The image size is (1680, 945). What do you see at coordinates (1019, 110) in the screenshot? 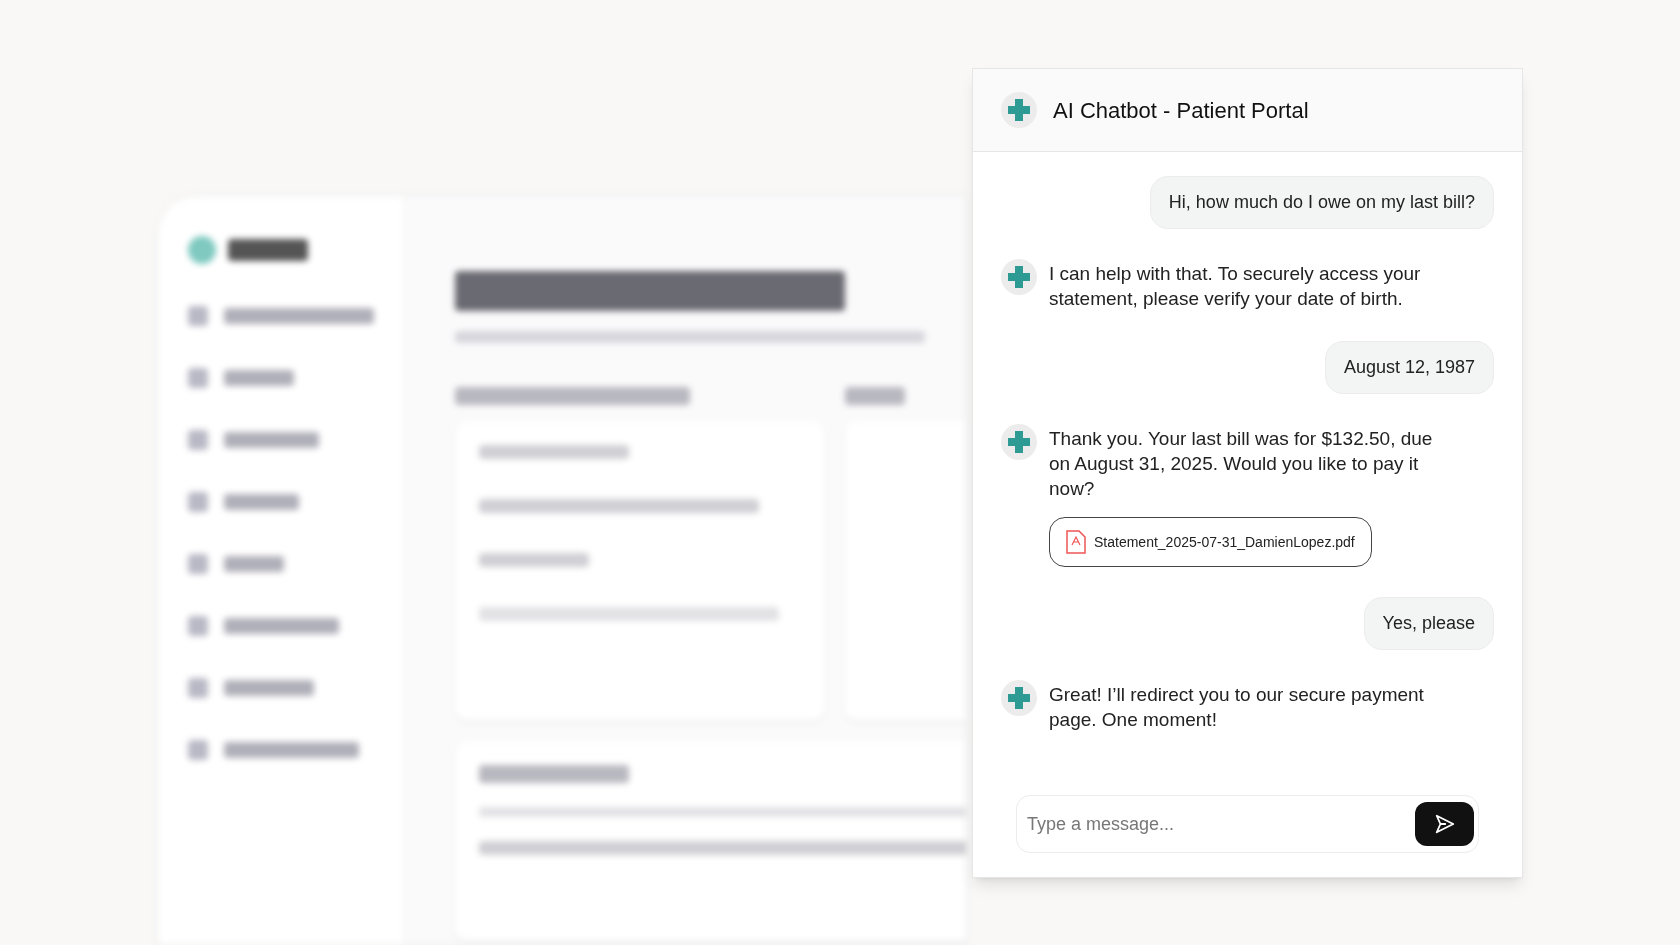
I see `cross-logo-icon` at bounding box center [1019, 110].